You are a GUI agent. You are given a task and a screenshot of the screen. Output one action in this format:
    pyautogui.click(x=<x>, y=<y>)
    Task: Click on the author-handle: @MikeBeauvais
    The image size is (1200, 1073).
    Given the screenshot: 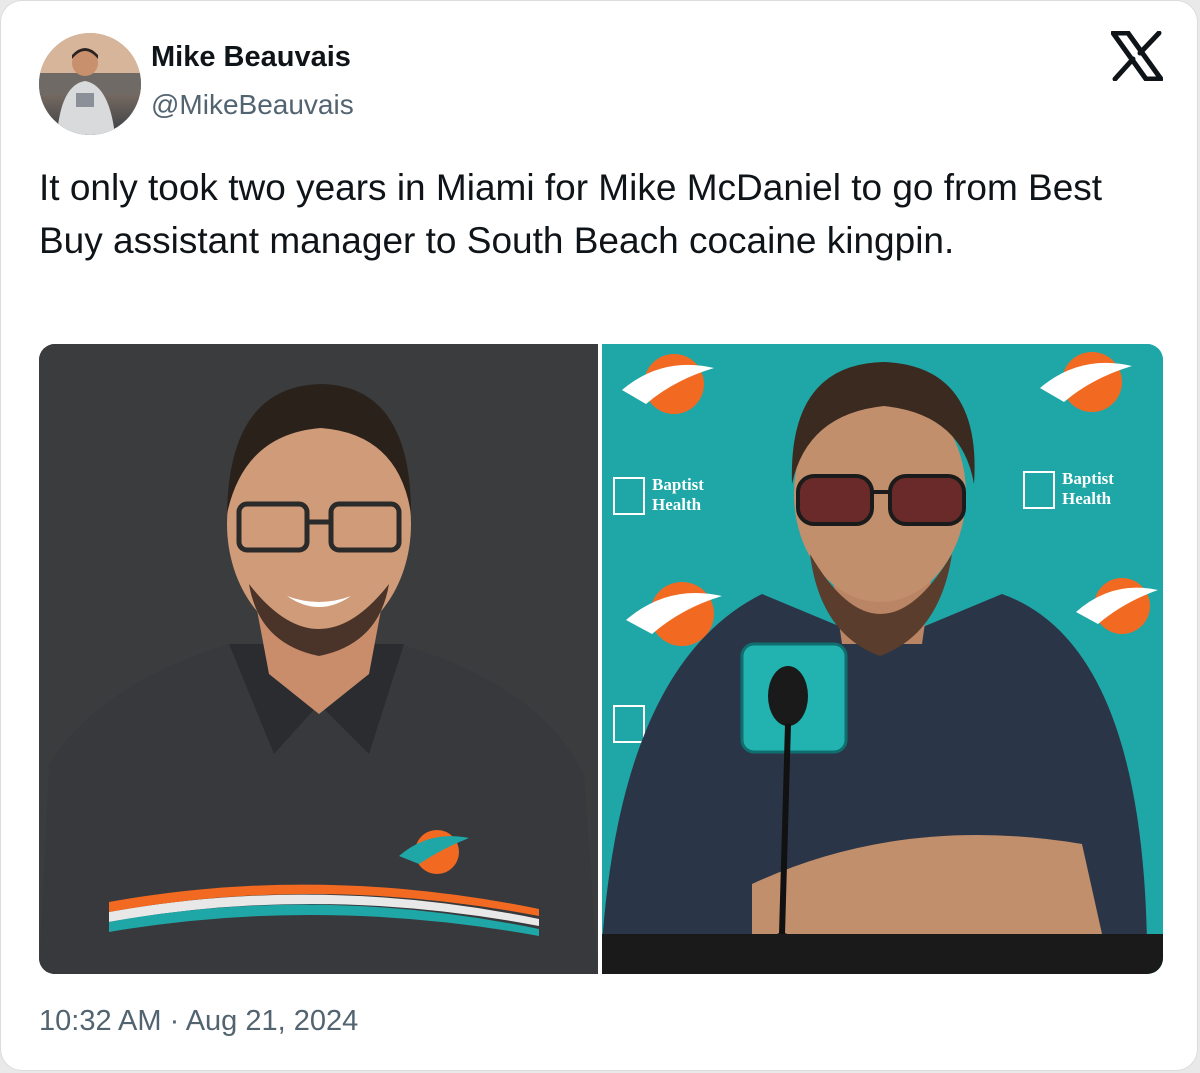 What is the action you would take?
    pyautogui.click(x=252, y=105)
    